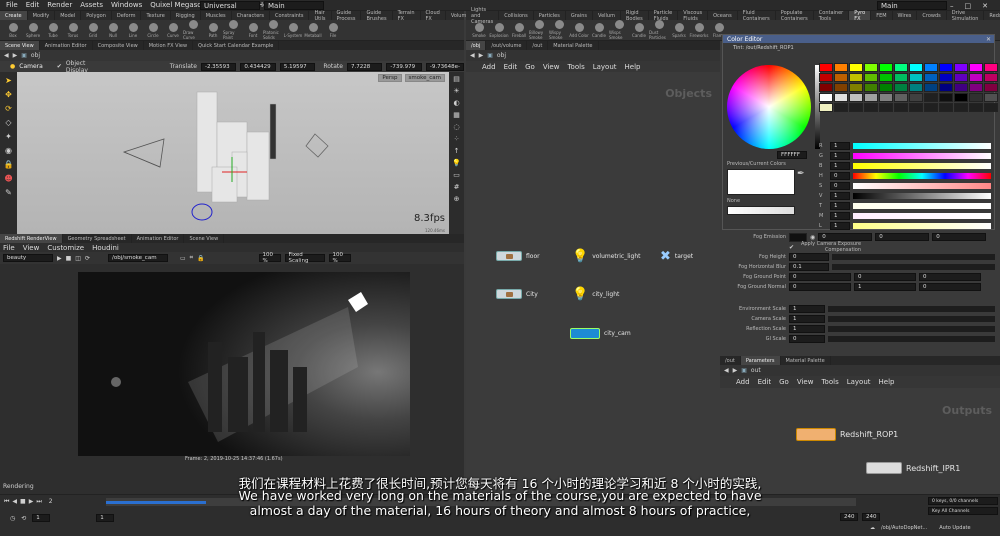 Image resolution: width=1000 pixels, height=536 pixels. Describe the element at coordinates (932, 15) in the screenshot. I see `tab-crowds: Crowds` at that location.